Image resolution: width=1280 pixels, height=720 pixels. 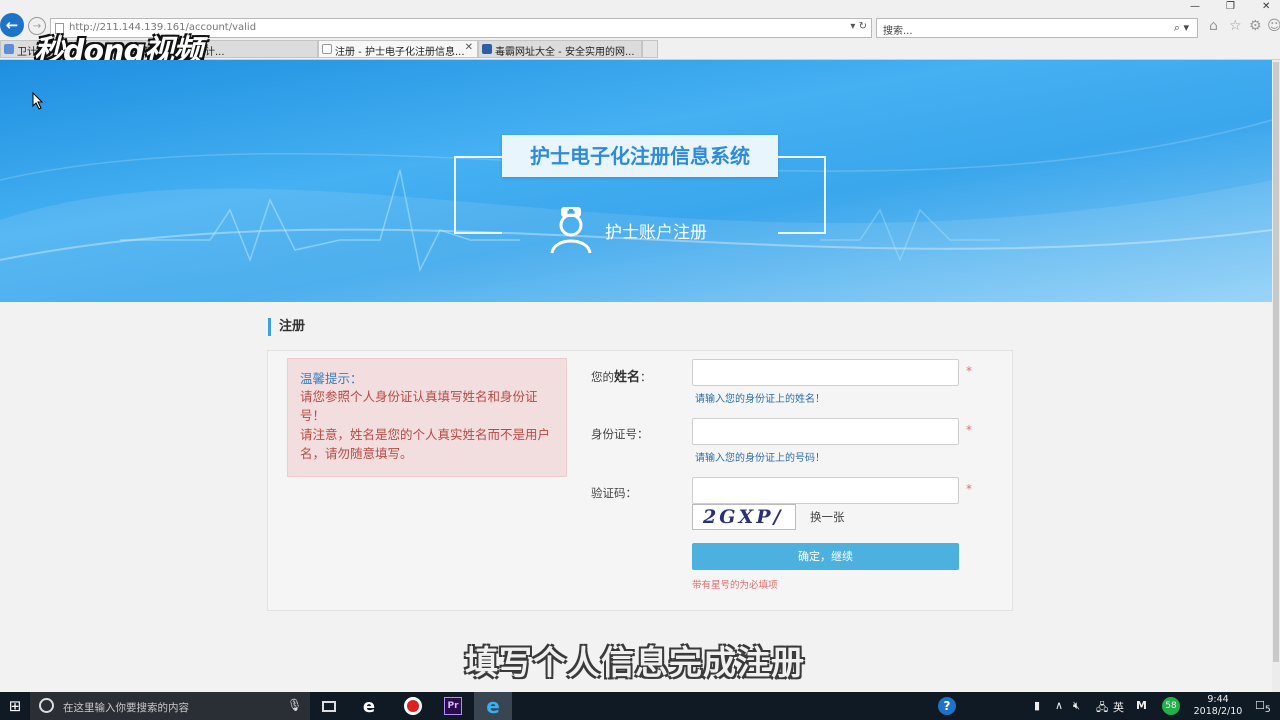 I want to click on premiere-icon: Pr, so click(x=453, y=706).